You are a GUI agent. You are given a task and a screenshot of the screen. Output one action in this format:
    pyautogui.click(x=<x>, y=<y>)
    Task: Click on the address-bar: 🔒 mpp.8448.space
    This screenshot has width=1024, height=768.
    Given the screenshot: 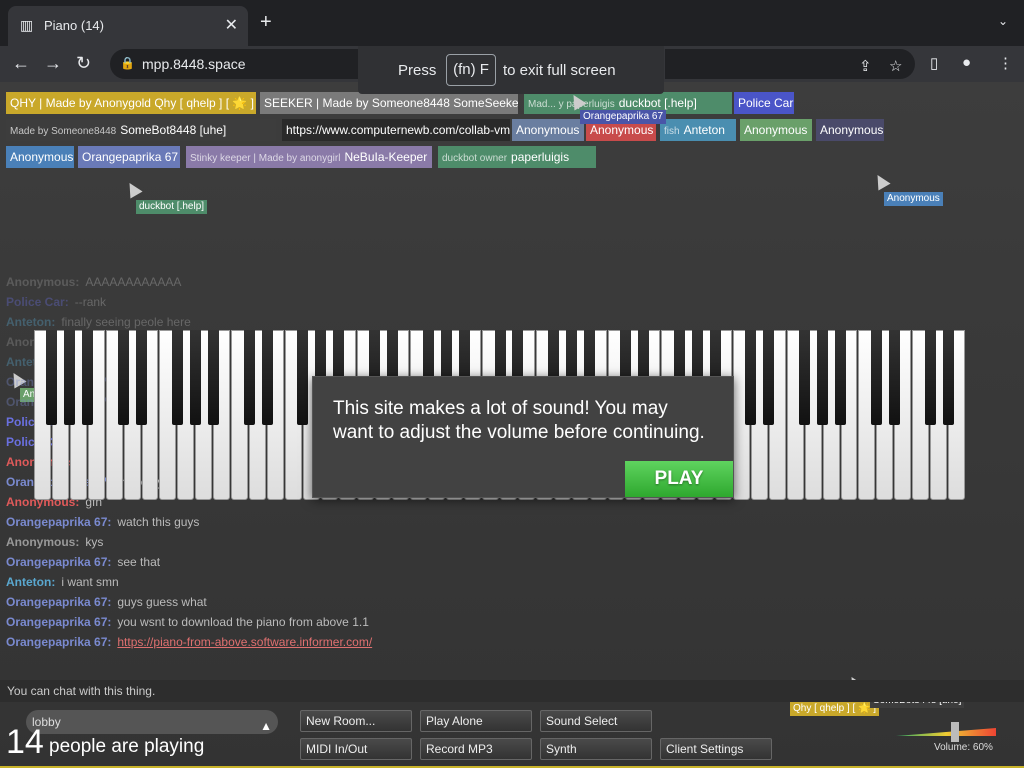 What is the action you would take?
    pyautogui.click(x=235, y=64)
    